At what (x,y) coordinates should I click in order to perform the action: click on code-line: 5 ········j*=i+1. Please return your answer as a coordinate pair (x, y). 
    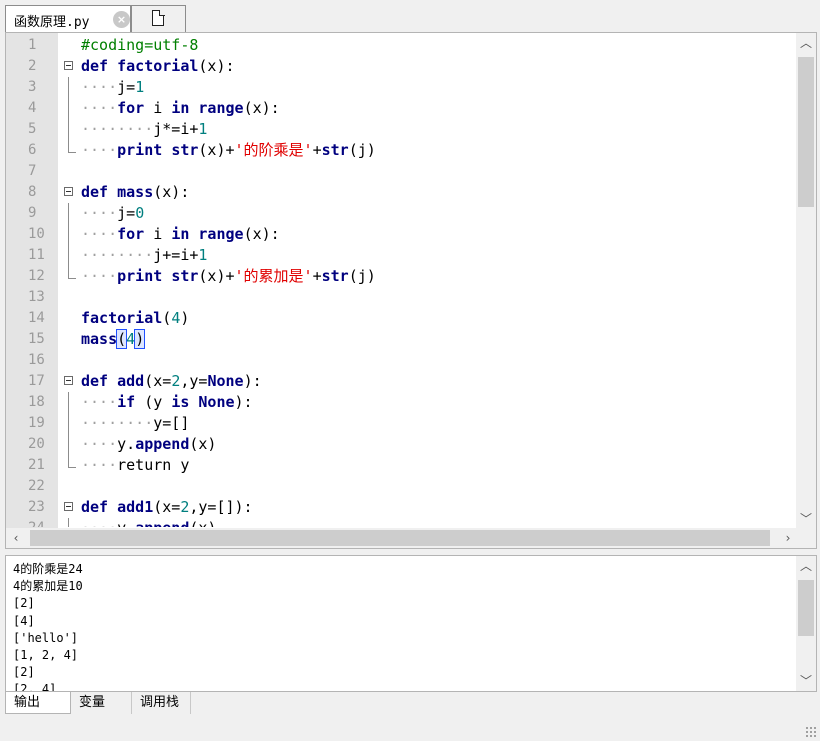
    Looking at the image, I should click on (402, 129).